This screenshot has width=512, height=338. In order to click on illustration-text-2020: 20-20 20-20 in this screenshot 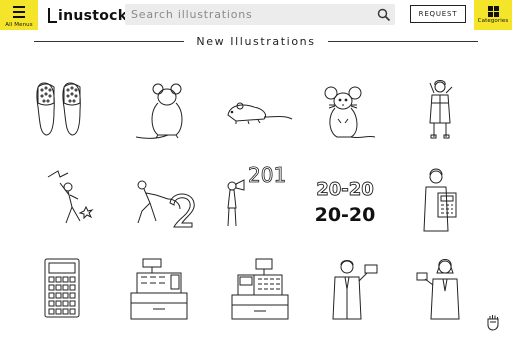, I will do `click(345, 200)`.